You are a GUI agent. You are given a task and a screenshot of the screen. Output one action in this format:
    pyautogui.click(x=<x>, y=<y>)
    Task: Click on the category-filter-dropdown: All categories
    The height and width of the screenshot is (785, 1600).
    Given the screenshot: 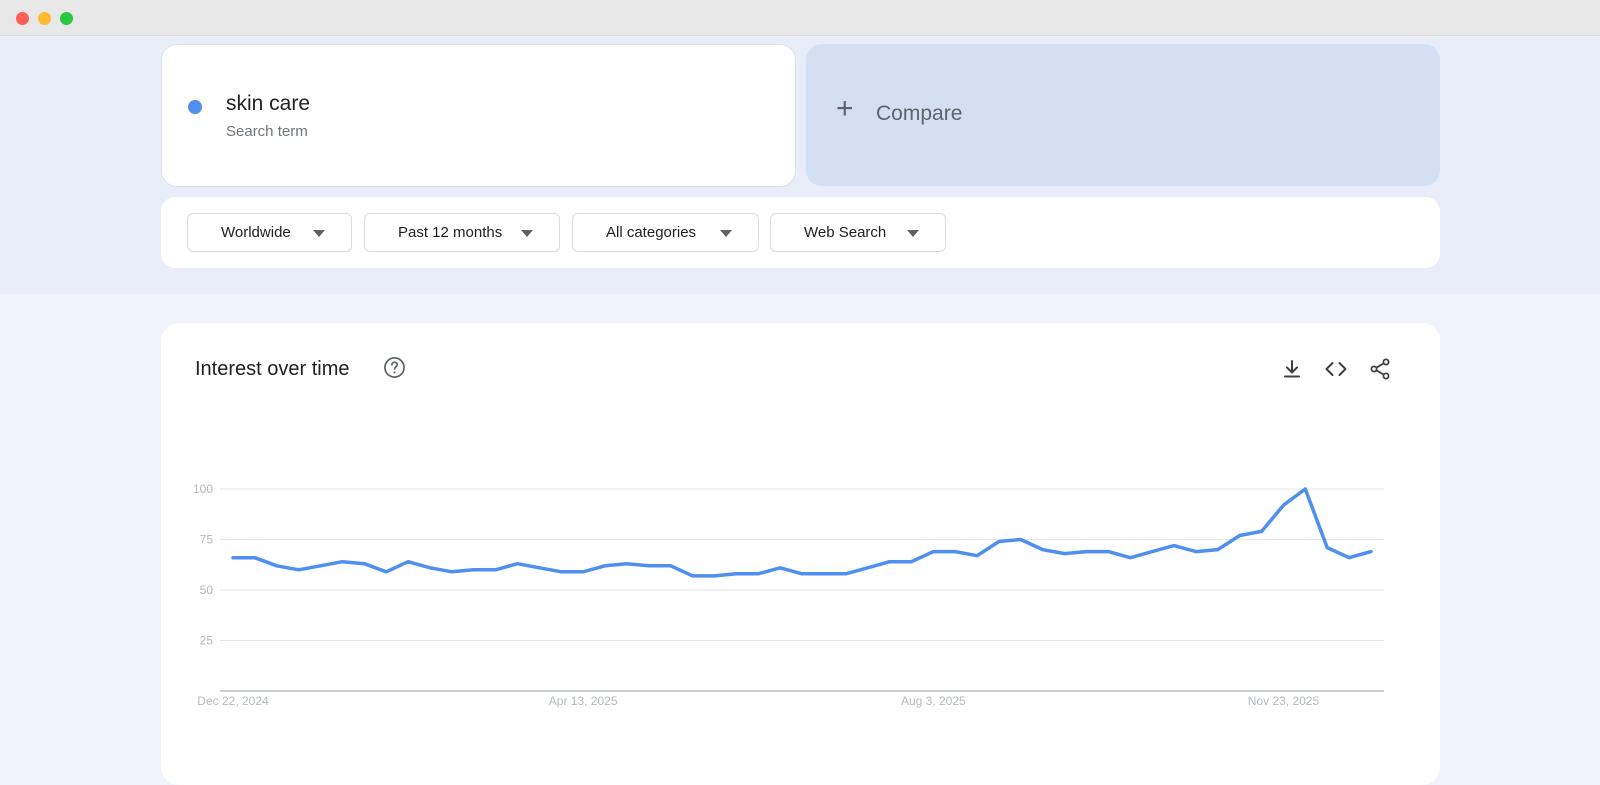 What is the action you would take?
    pyautogui.click(x=665, y=232)
    